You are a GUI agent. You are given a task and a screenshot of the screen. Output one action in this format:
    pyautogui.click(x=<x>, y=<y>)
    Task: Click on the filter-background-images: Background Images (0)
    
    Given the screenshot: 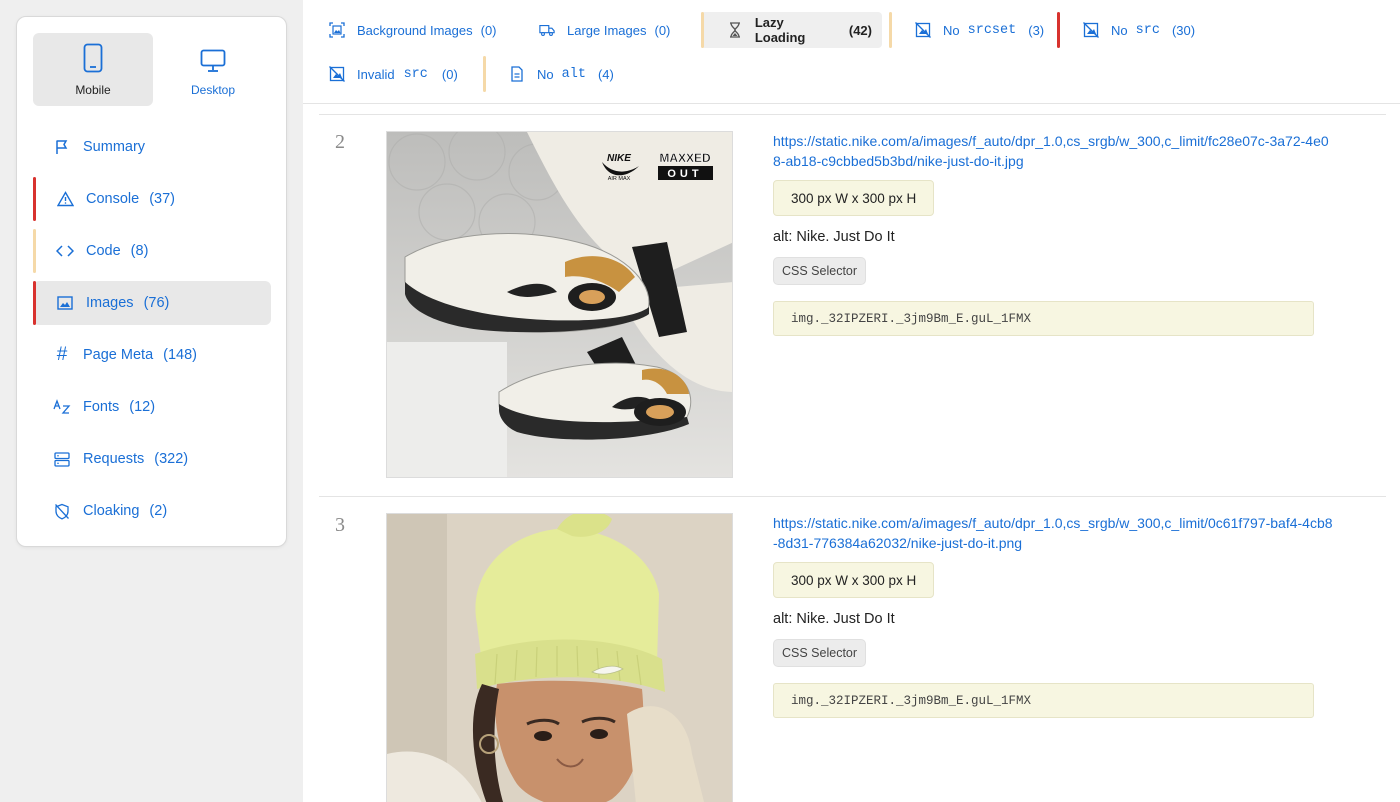 What is the action you would take?
    pyautogui.click(x=405, y=30)
    